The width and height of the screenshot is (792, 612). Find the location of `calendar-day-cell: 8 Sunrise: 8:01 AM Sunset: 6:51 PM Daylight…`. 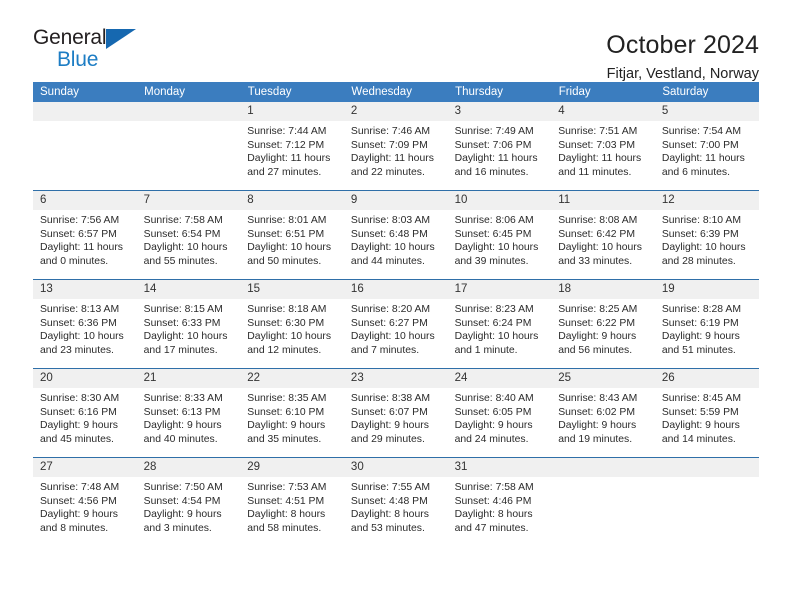

calendar-day-cell: 8 Sunrise: 8:01 AM Sunset: 6:51 PM Daylight… is located at coordinates (292, 235).